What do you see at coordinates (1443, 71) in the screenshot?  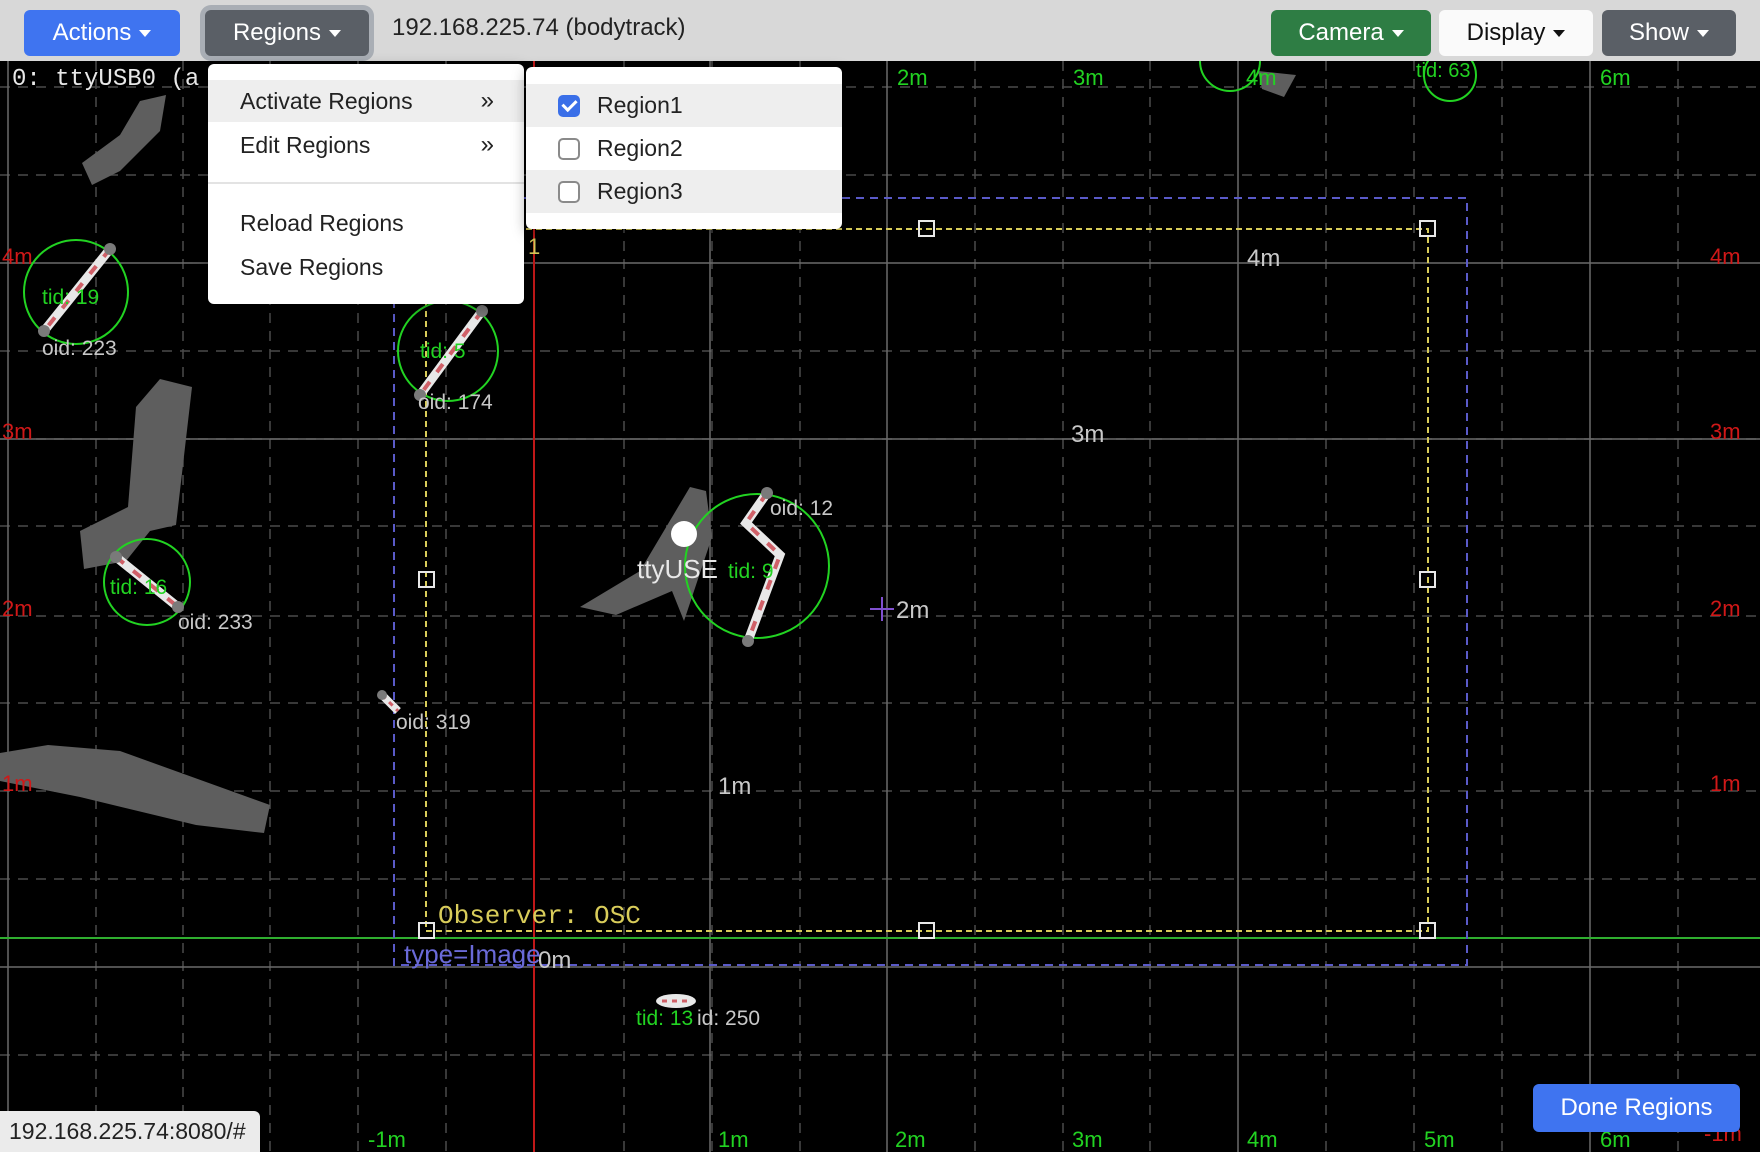 I see `track-tid-63: tid: 63` at bounding box center [1443, 71].